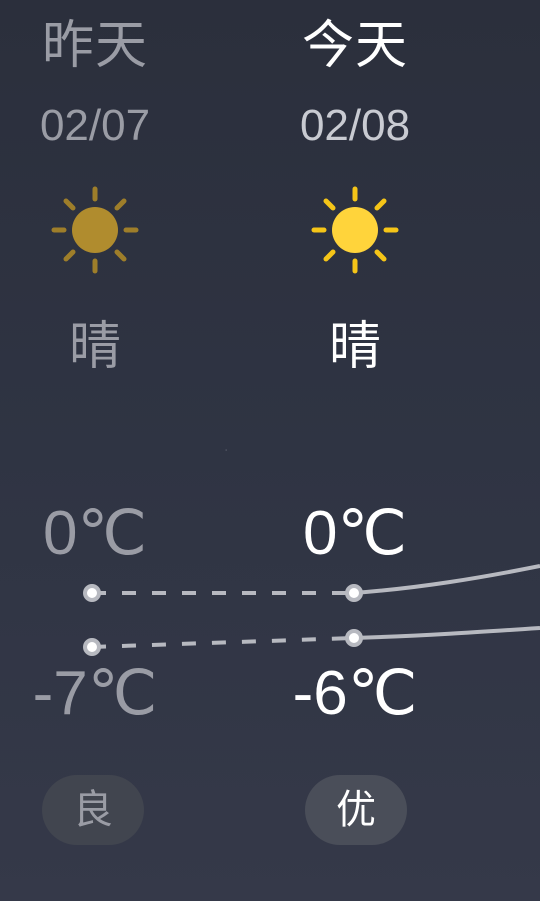 Image resolution: width=540 pixels, height=901 pixels. I want to click on day-label: 昨天, so click(94, 46).